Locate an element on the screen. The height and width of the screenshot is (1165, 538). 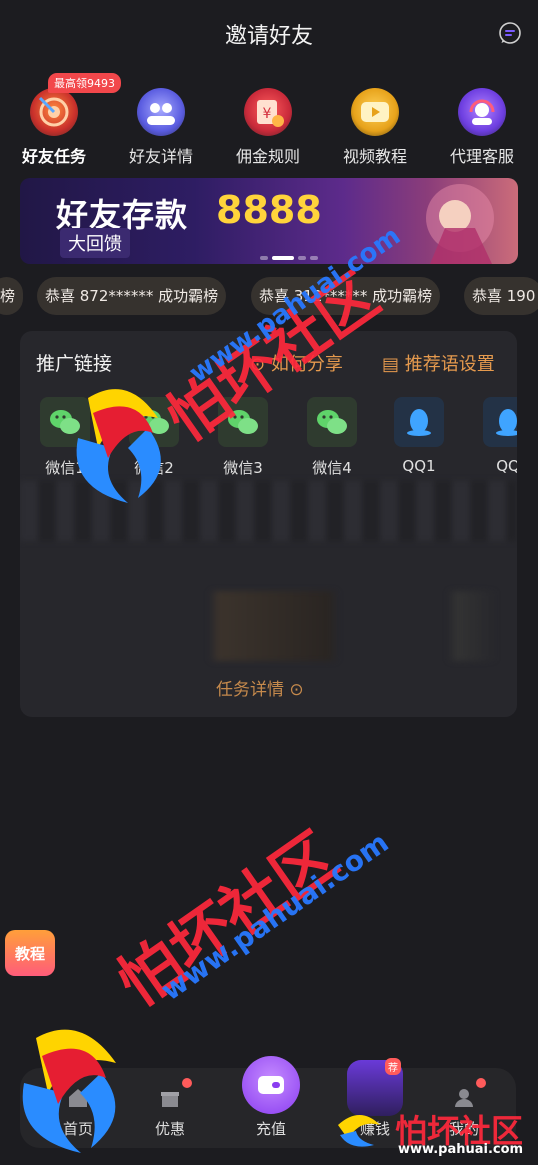
tab-friend-task: 最高领9493 好友任务 is located at coordinates (63, 120).